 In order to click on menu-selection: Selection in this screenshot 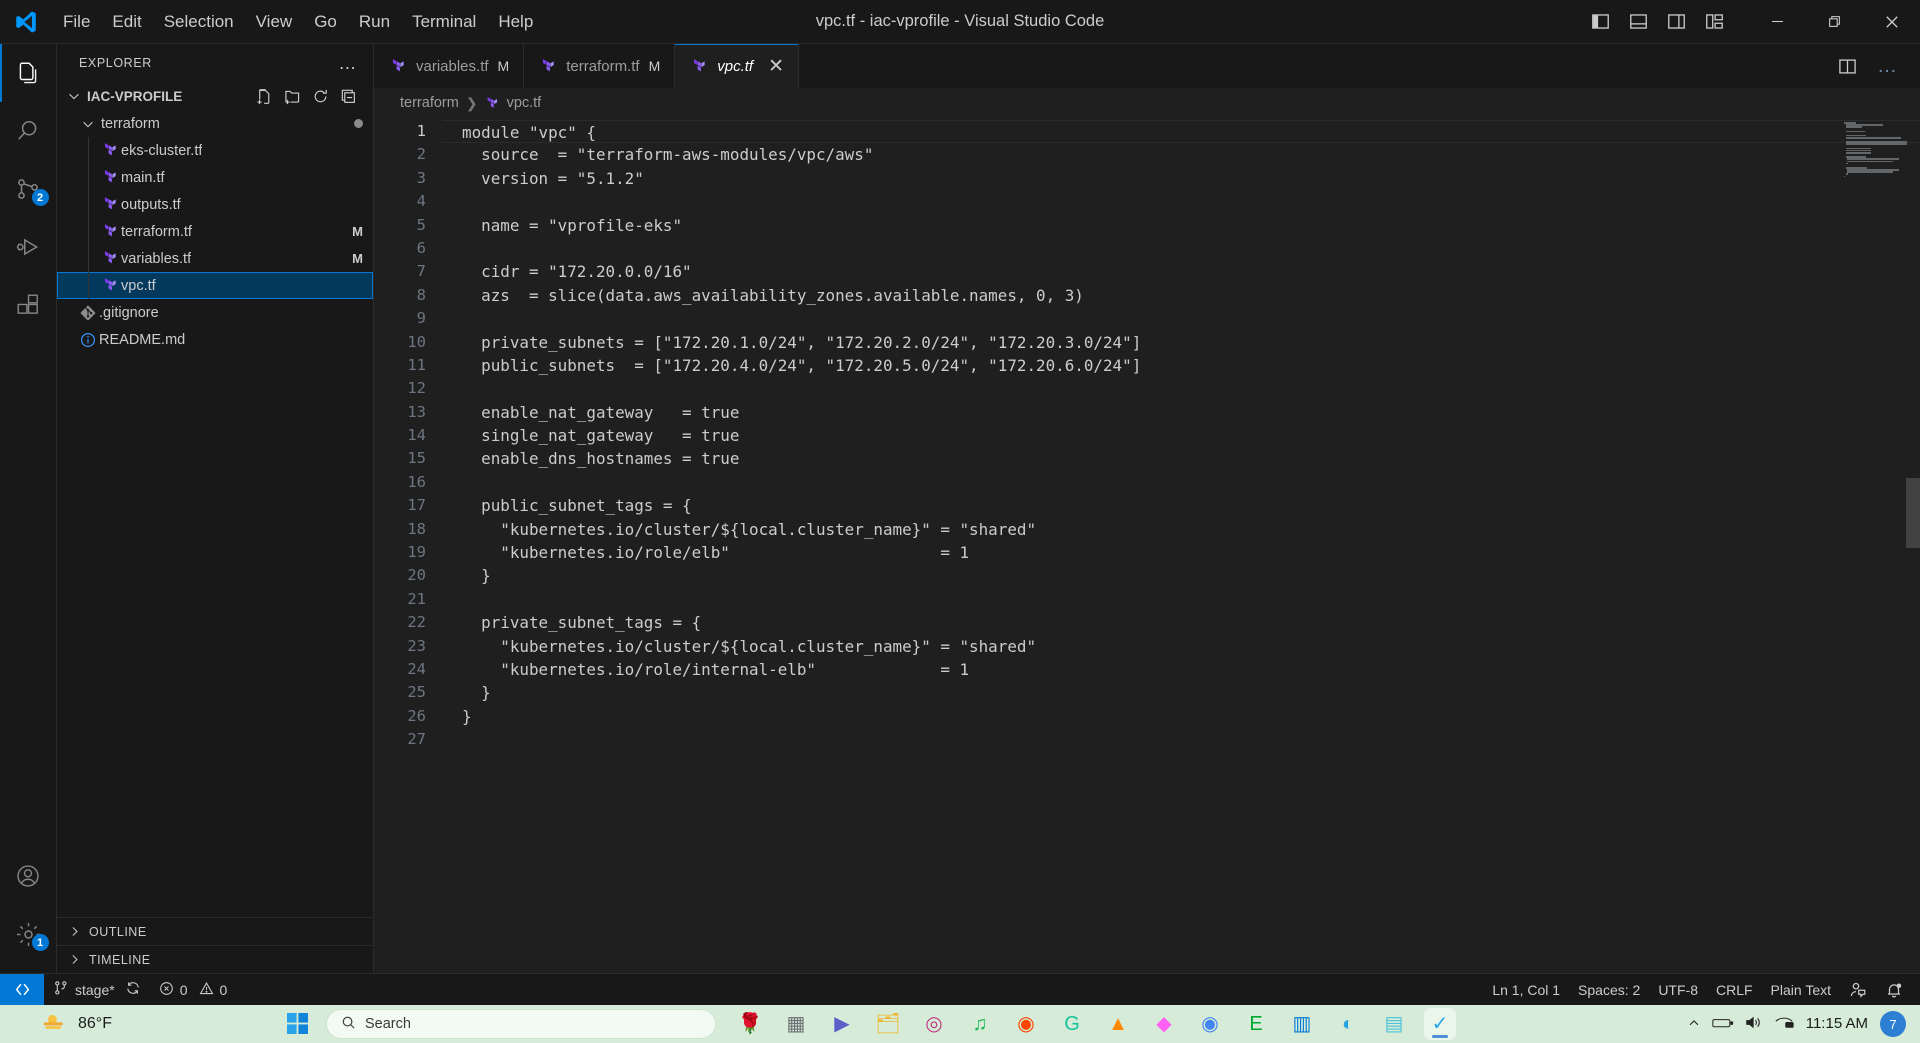, I will do `click(199, 22)`.